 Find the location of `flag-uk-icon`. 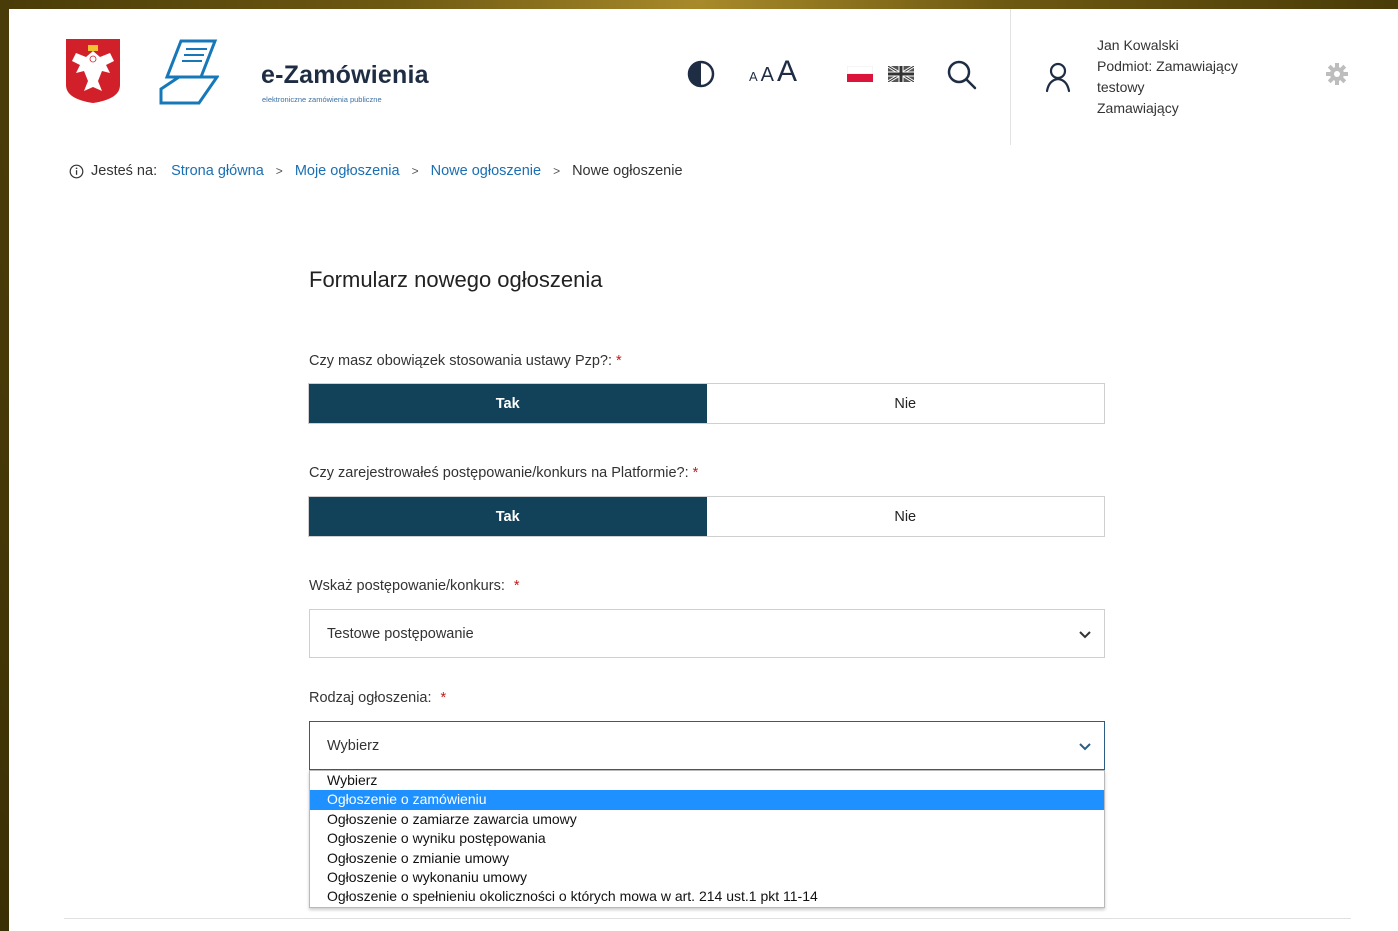

flag-uk-icon is located at coordinates (901, 74).